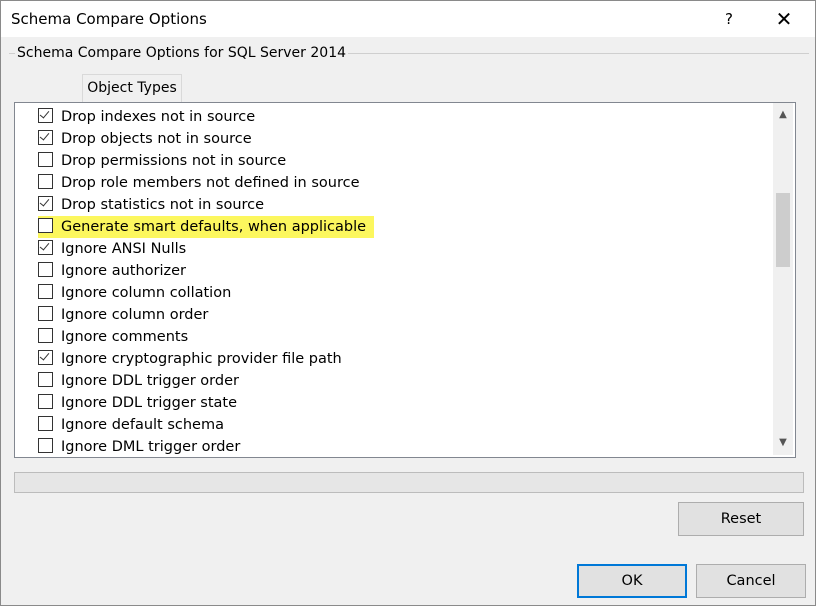 The width and height of the screenshot is (816, 606). What do you see at coordinates (751, 581) in the screenshot?
I see `cancel-button: Cancel` at bounding box center [751, 581].